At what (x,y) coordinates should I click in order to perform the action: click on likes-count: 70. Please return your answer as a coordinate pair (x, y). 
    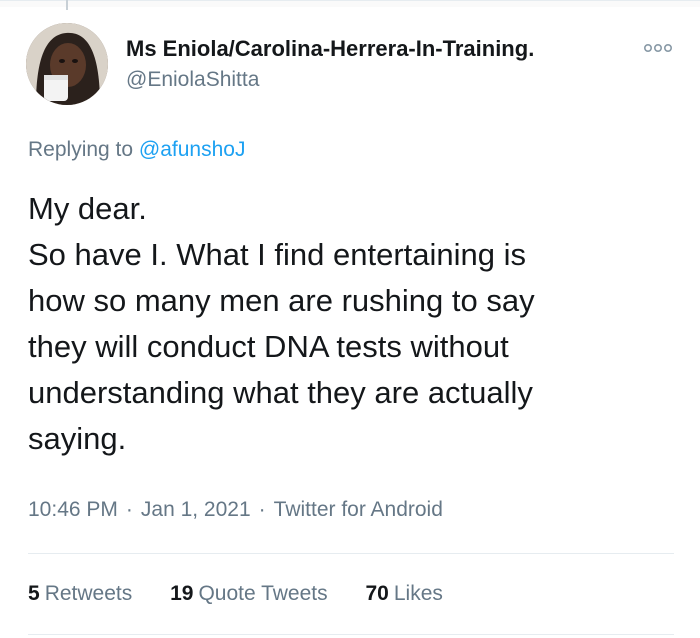
    Looking at the image, I should click on (377, 593).